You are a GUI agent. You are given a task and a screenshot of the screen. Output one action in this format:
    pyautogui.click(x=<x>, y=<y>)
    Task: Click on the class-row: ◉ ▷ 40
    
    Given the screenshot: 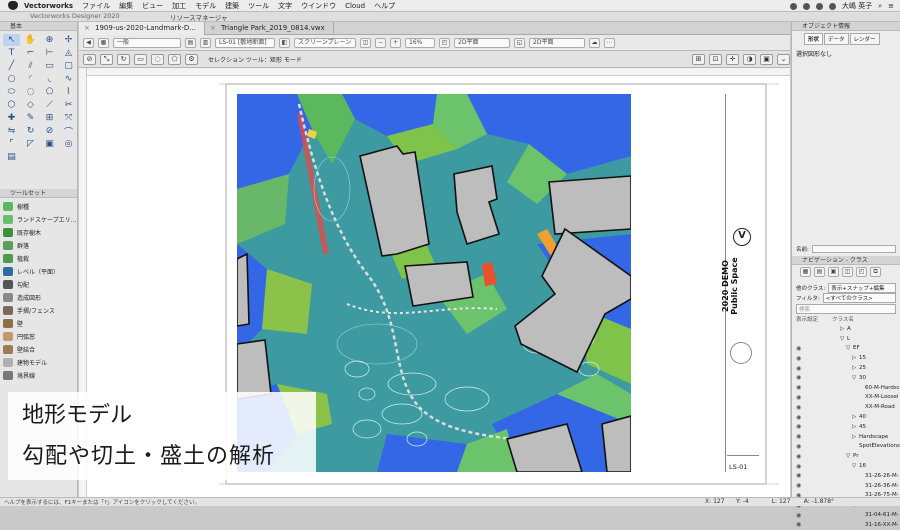 What is the action you would take?
    pyautogui.click(x=846, y=417)
    